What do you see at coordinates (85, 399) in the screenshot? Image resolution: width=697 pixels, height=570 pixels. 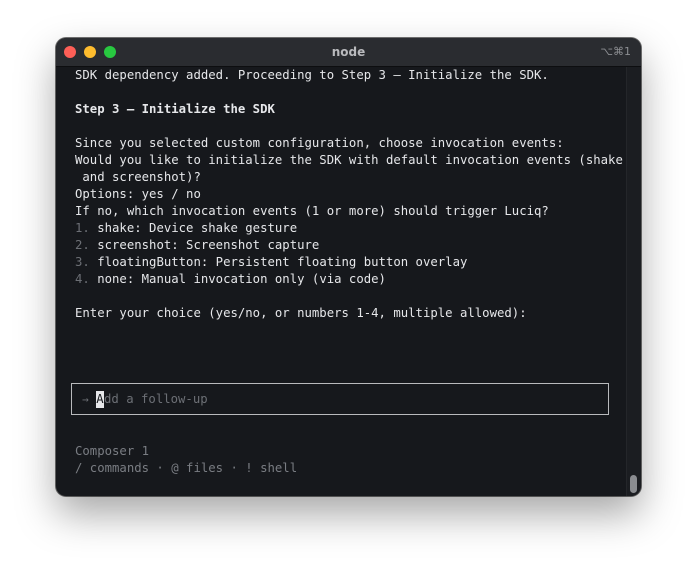 I see `arrow-right-icon: →` at bounding box center [85, 399].